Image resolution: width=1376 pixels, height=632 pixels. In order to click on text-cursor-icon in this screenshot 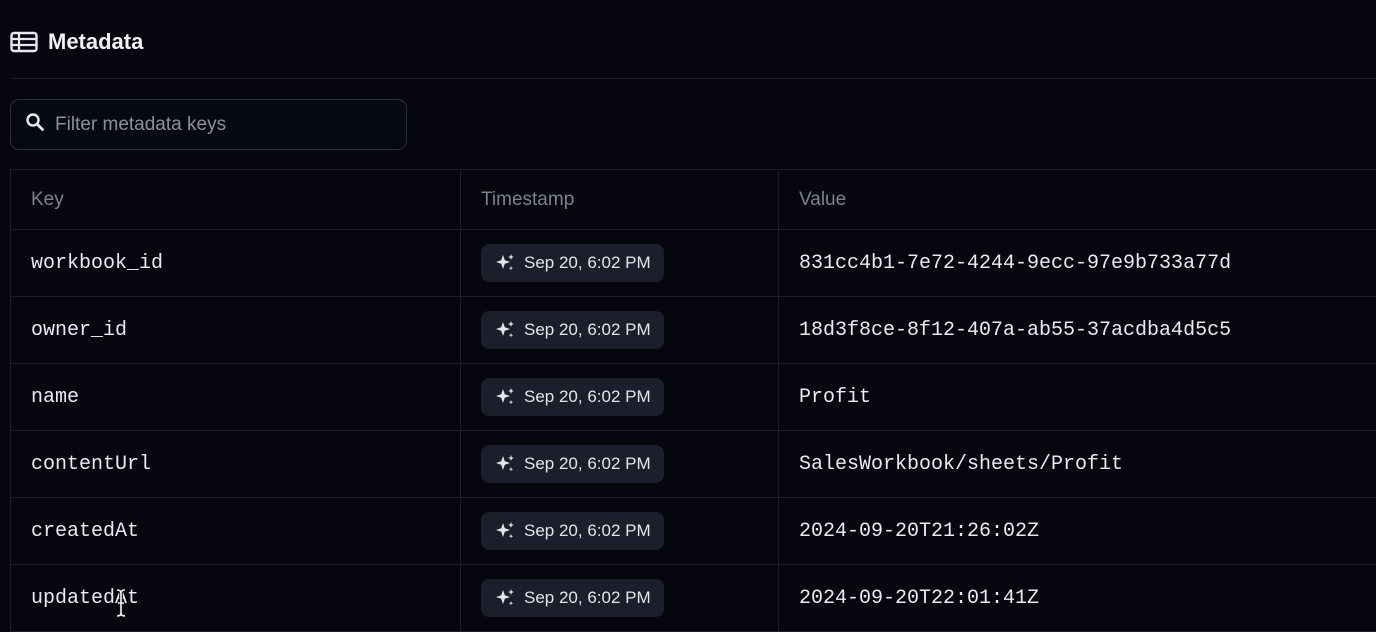, I will do `click(121, 603)`.